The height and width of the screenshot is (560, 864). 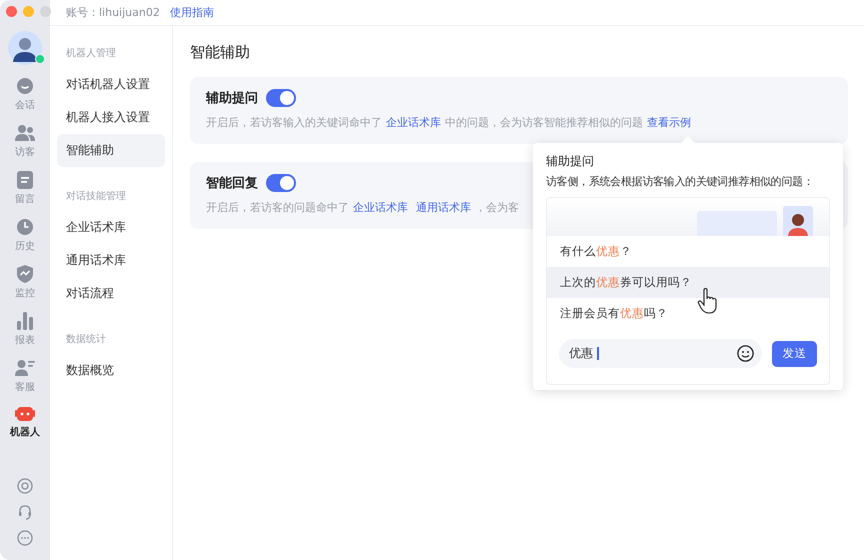 What do you see at coordinates (40, 59) in the screenshot?
I see `online-status-dot` at bounding box center [40, 59].